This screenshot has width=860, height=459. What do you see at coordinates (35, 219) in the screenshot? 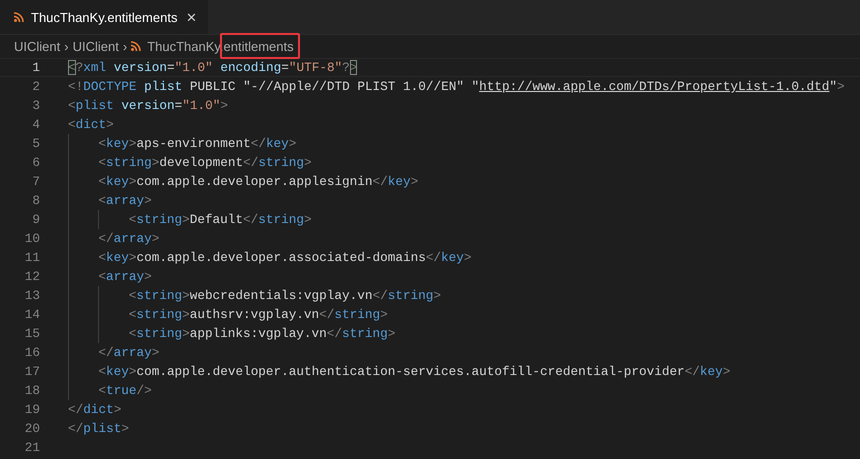
I see `line-number: 9` at bounding box center [35, 219].